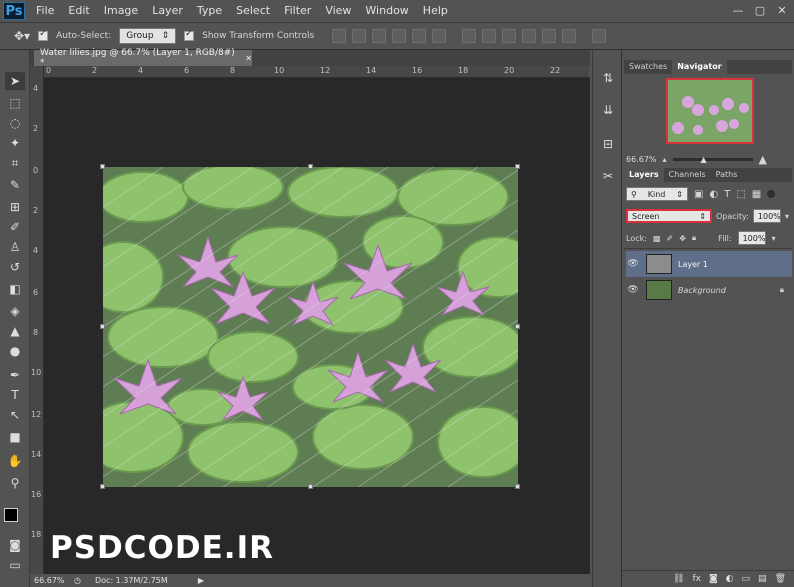 The height and width of the screenshot is (587, 794). What do you see at coordinates (509, 36) in the screenshot?
I see `distribute-bottom-icon` at bounding box center [509, 36].